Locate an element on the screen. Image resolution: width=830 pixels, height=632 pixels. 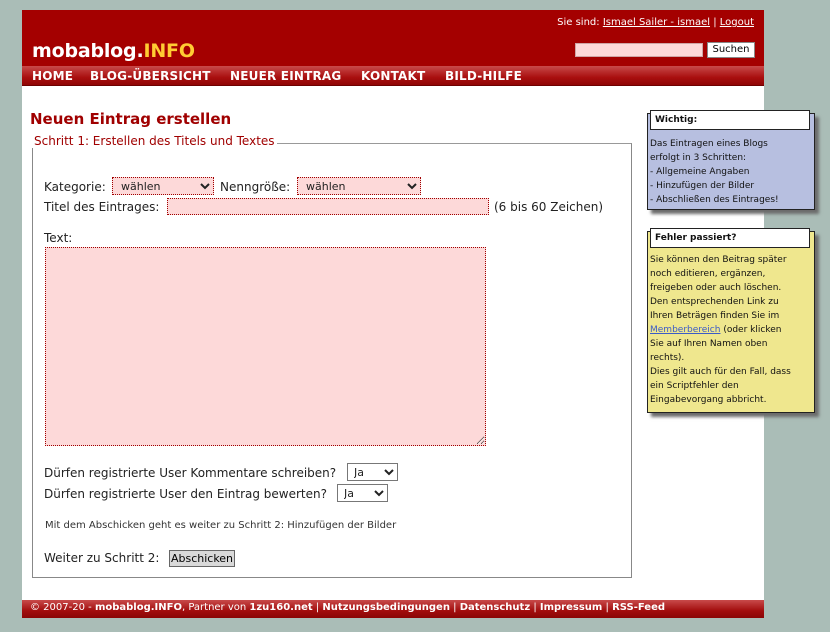
info-line: Dies gilt auch für den Fall, dass is located at coordinates (720, 372).